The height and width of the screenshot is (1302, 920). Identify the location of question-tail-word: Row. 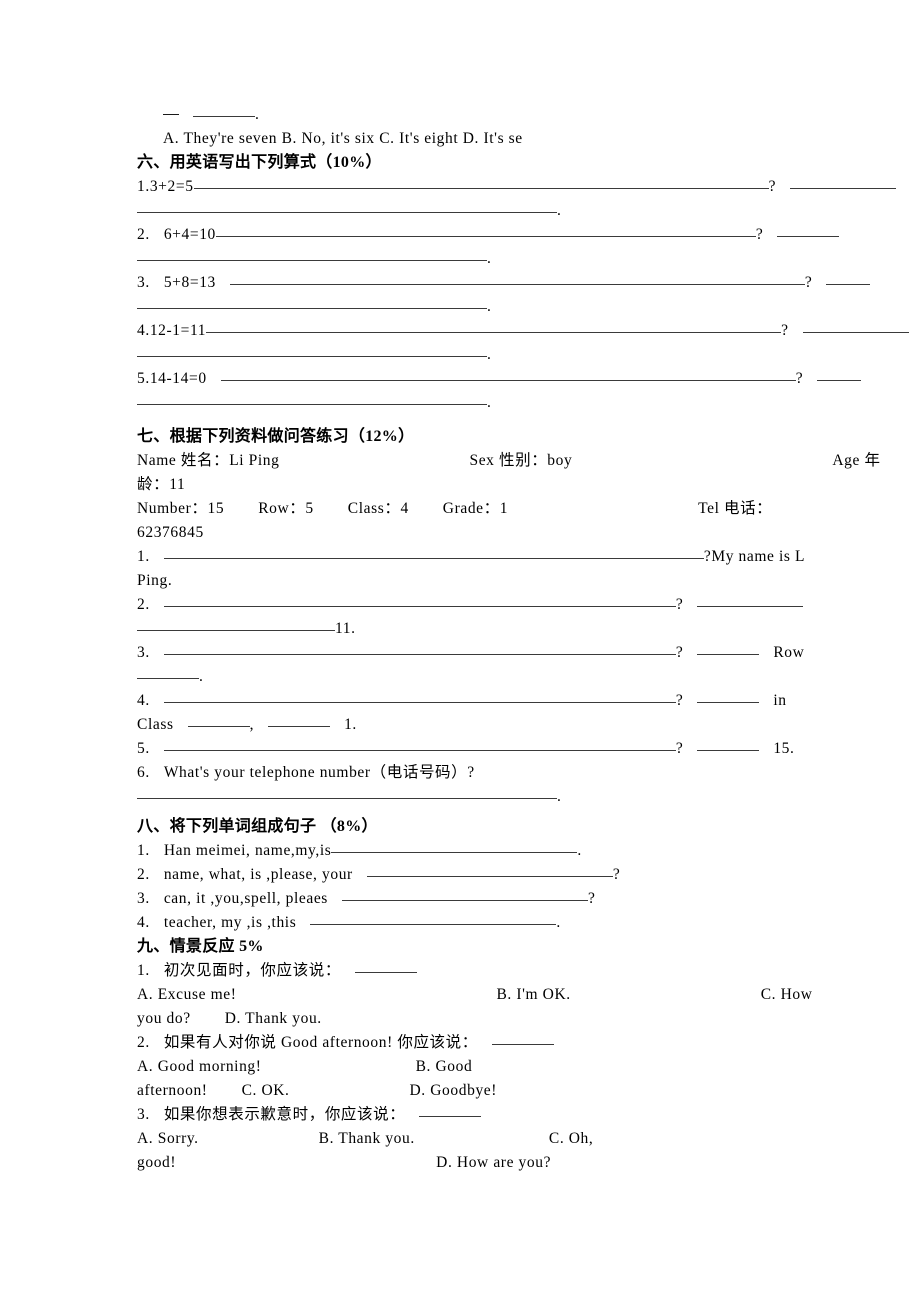
(789, 652).